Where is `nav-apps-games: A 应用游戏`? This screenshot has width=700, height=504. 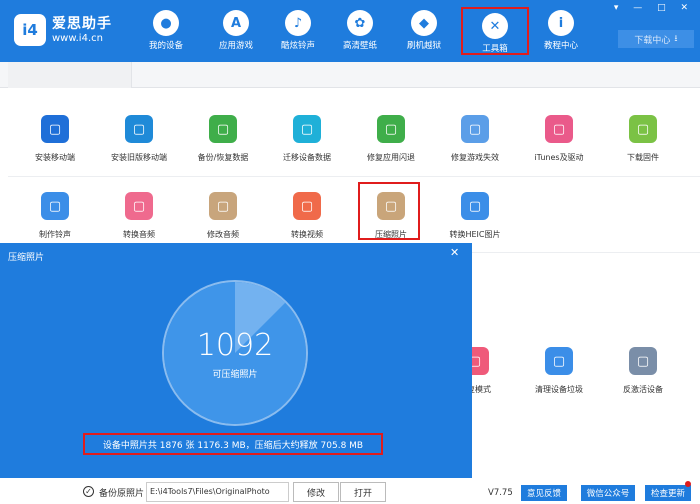 nav-apps-games: A 应用游戏 is located at coordinates (236, 31).